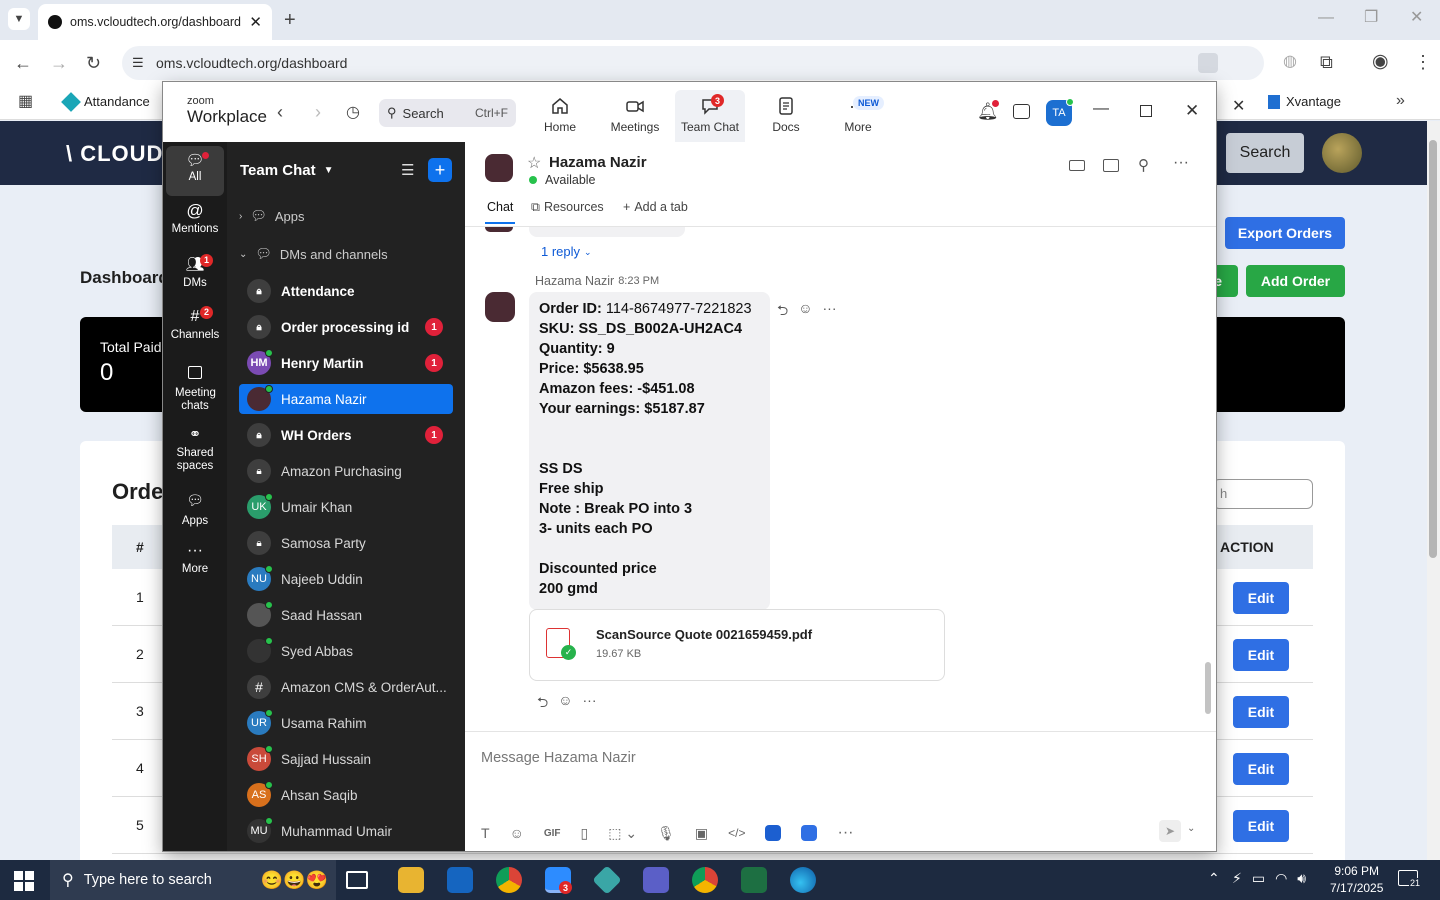 Image resolution: width=1440 pixels, height=900 pixels. Describe the element at coordinates (1281, 878) in the screenshot. I see `wifi-icon: ◠` at that location.